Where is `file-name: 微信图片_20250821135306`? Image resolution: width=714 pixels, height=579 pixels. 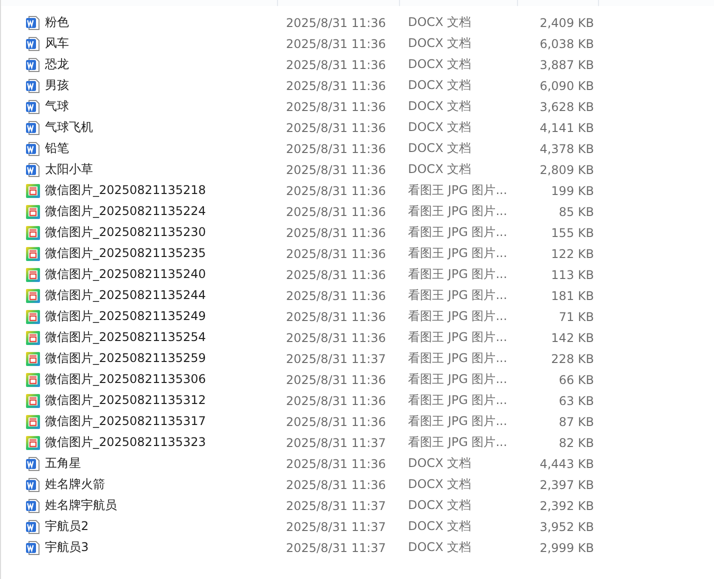 file-name: 微信图片_20250821135306 is located at coordinates (125, 379).